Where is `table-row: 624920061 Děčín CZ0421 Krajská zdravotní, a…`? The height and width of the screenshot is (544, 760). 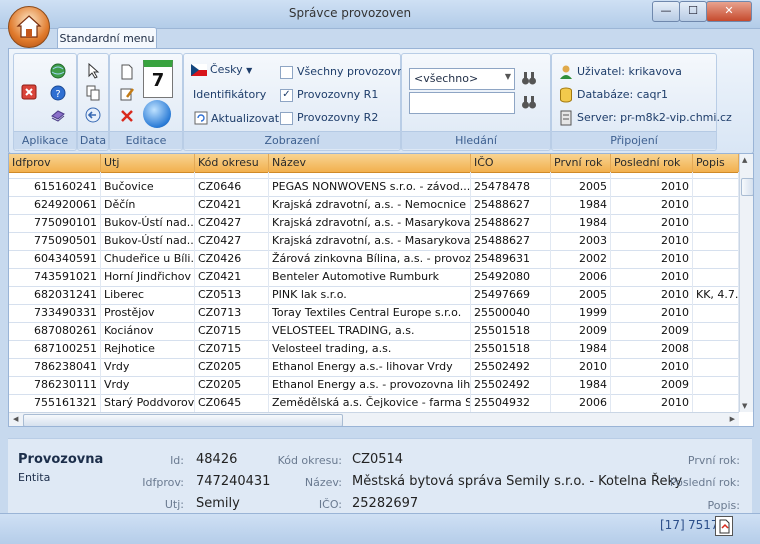
table-row: 624920061 Děčín CZ0421 Krajská zdravotní, a… is located at coordinates (374, 205).